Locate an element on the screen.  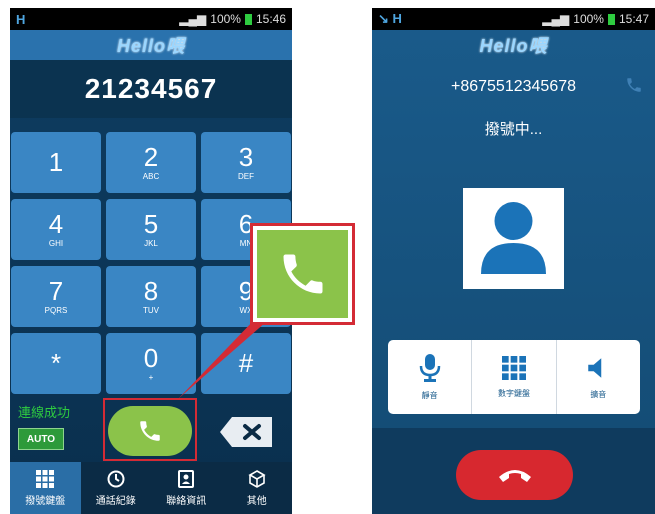
keypad-button: 數字鍵盤 is located at coordinates (514, 377).